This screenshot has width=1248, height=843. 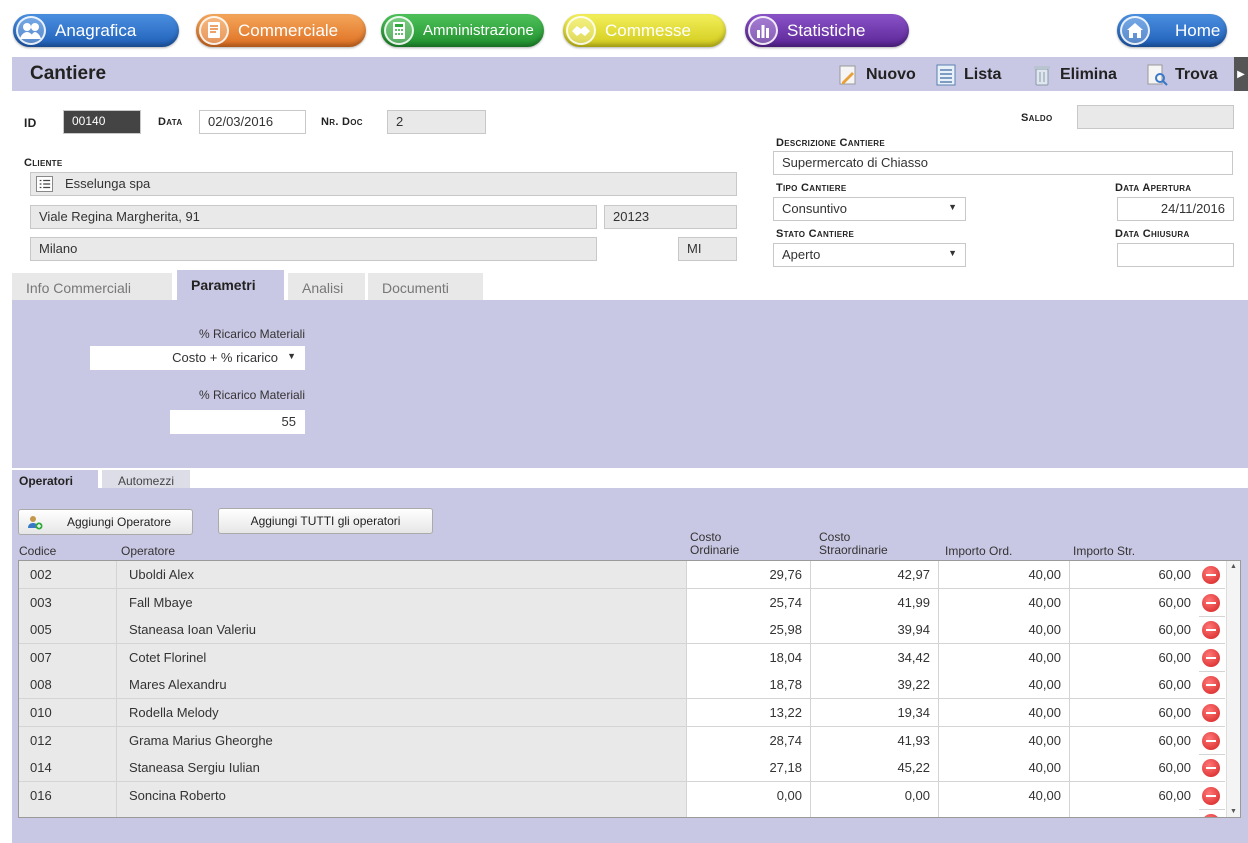 What do you see at coordinates (68, 685) in the screenshot?
I see `cell-codice: 008` at bounding box center [68, 685].